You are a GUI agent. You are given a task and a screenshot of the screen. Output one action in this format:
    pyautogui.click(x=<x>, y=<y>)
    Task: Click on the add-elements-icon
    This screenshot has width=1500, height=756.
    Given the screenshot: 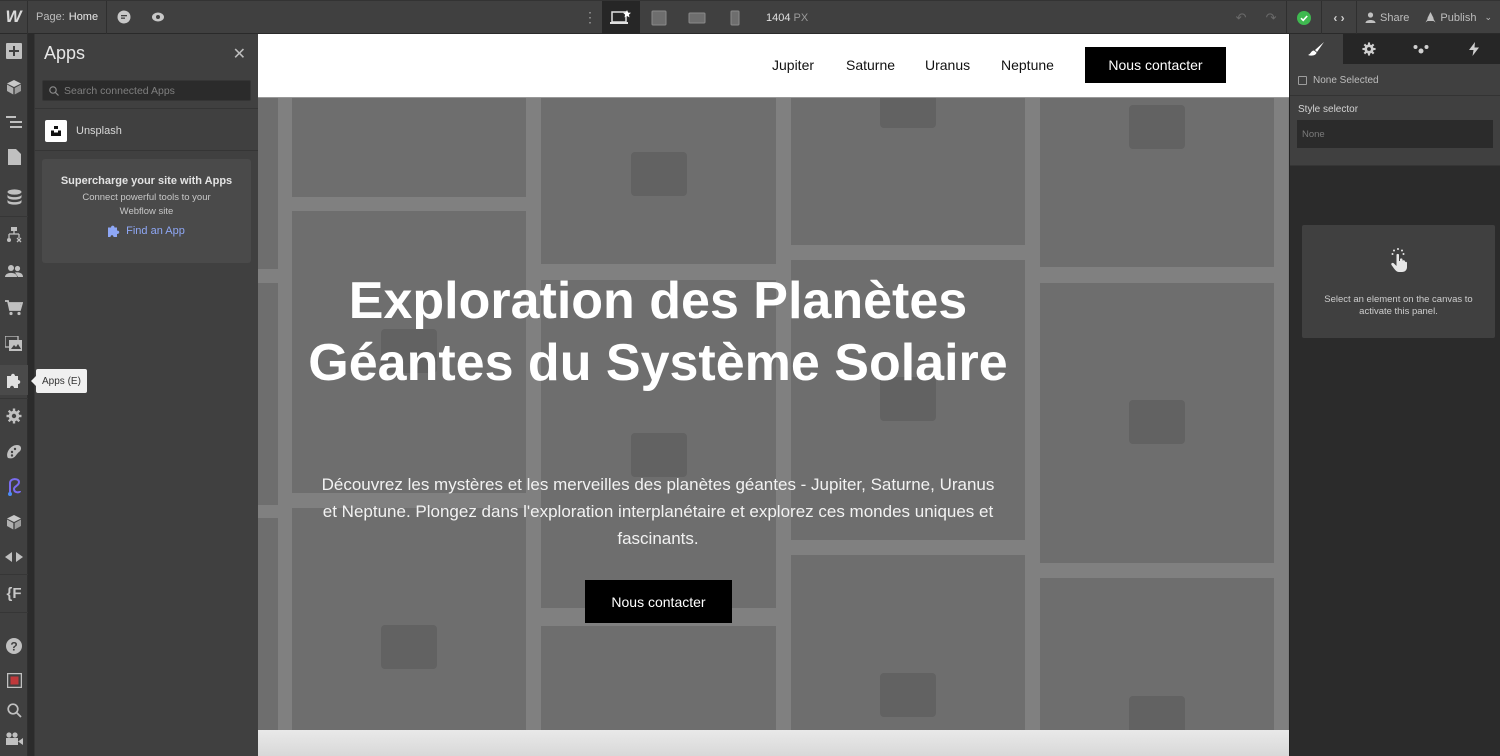 What is the action you would take?
    pyautogui.click(x=14, y=51)
    